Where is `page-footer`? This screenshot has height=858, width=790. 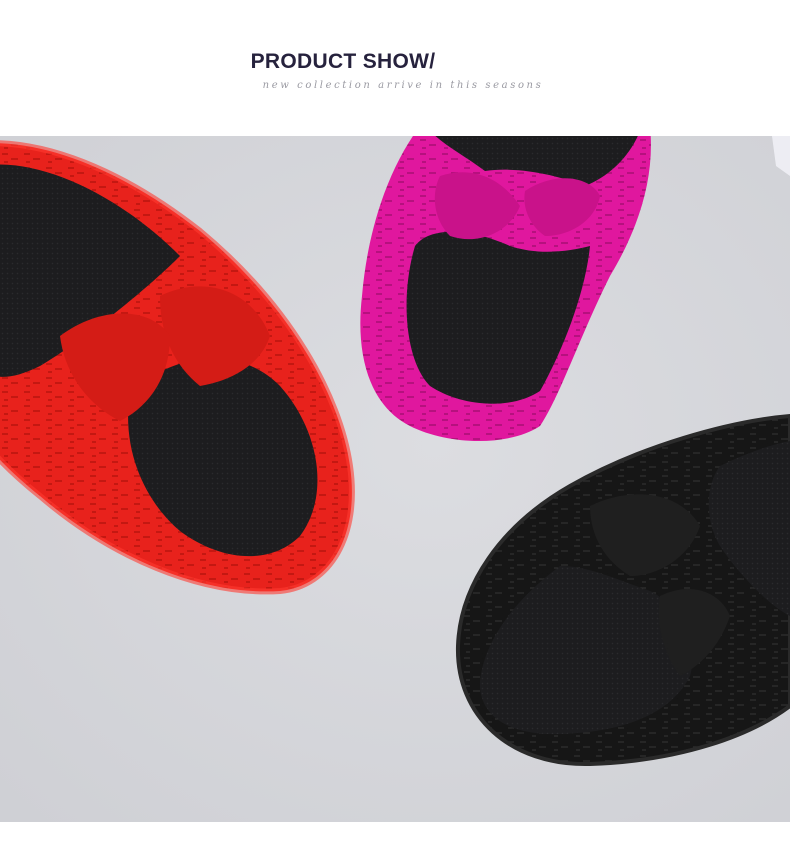 page-footer is located at coordinates (395, 840).